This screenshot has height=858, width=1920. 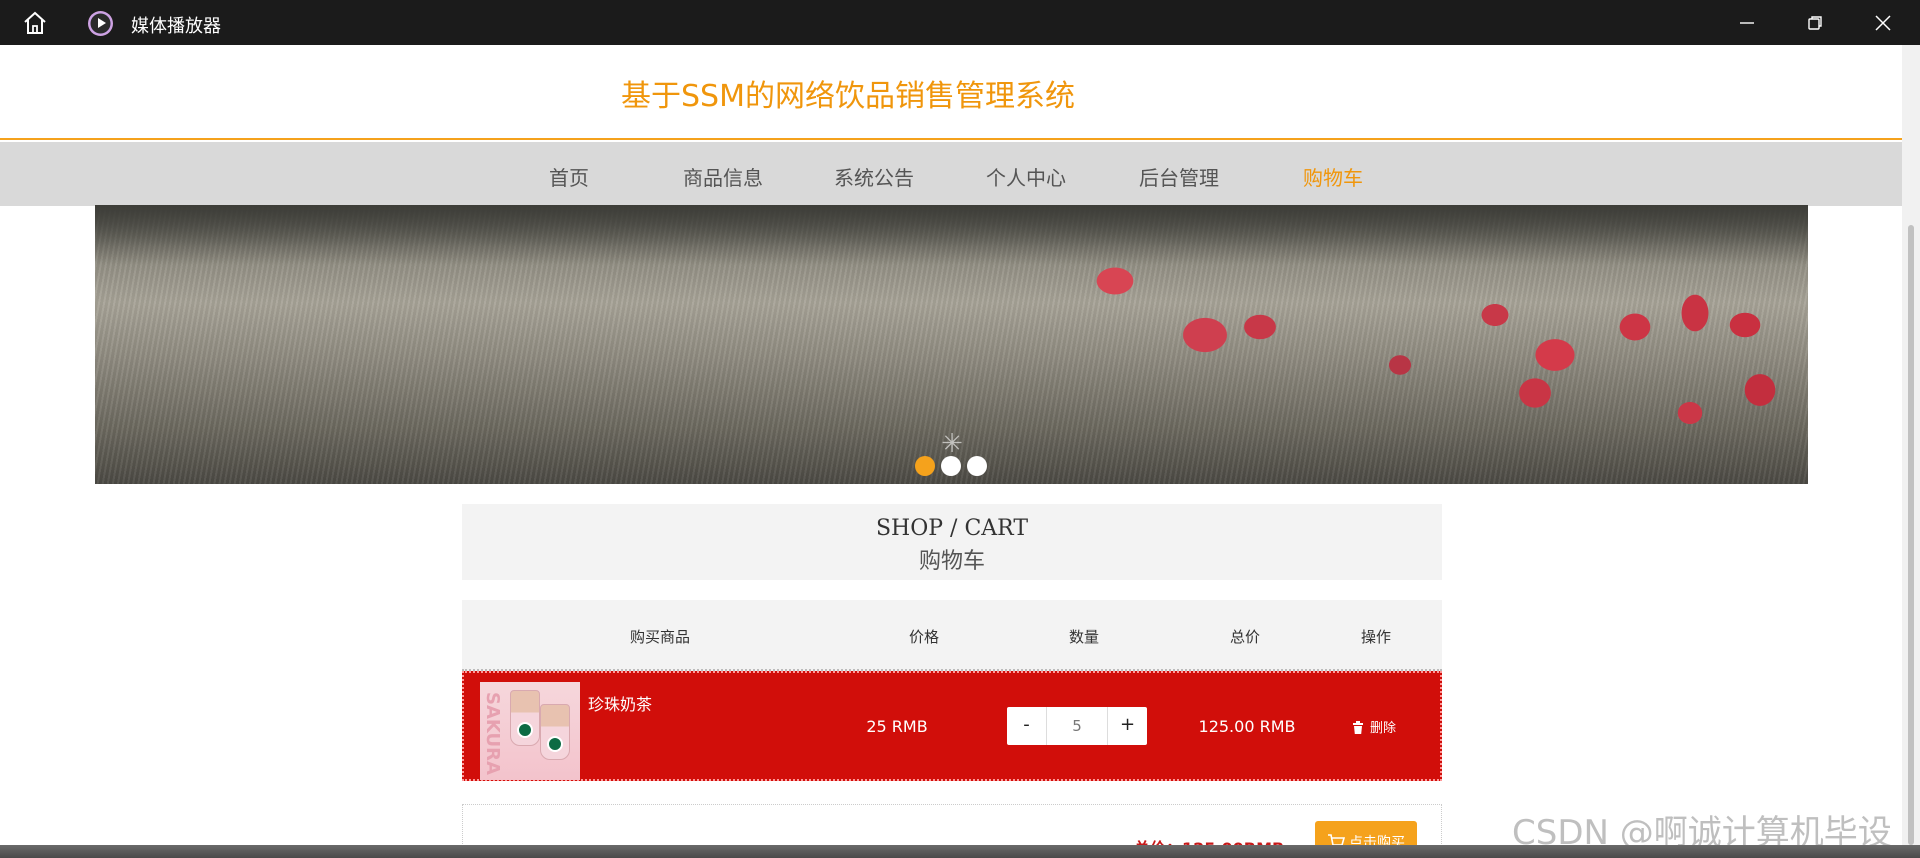 I want to click on cart-heading: SHOP / CART 购物车, so click(x=952, y=542).